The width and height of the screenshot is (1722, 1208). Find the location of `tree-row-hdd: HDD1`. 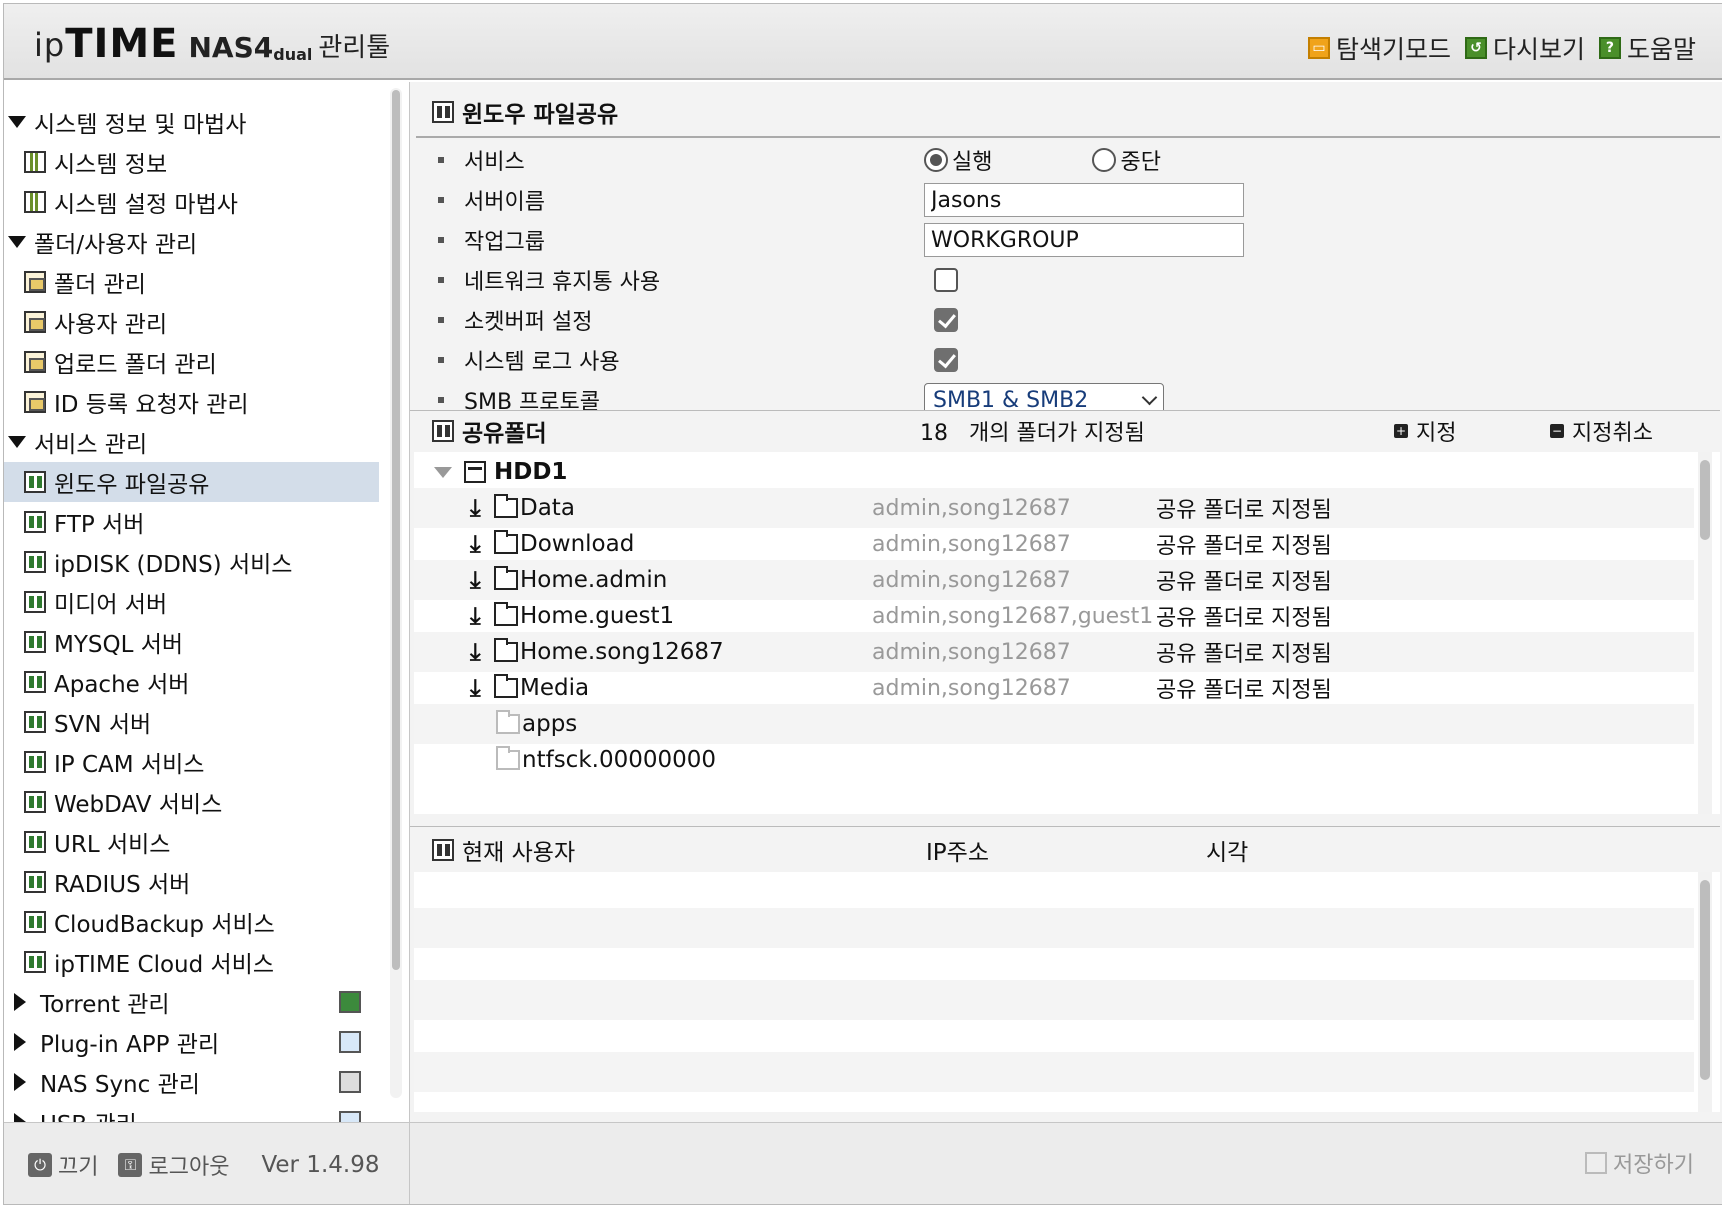

tree-row-hdd: HDD1 is located at coordinates (1054, 472).